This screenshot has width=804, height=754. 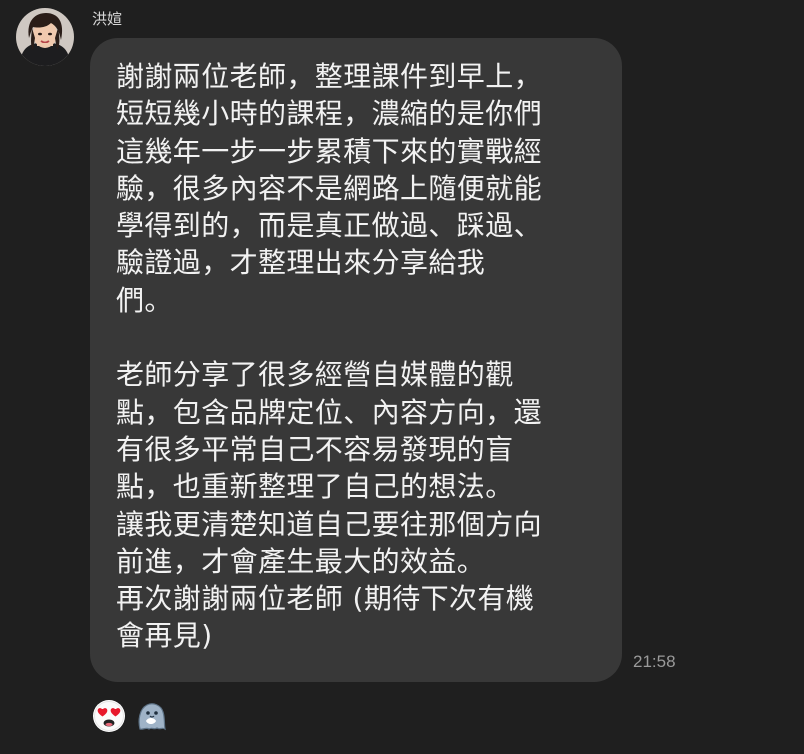 What do you see at coordinates (301, 263) in the screenshot?
I see `message-line: 驗證過，才整理出來分享給我` at bounding box center [301, 263].